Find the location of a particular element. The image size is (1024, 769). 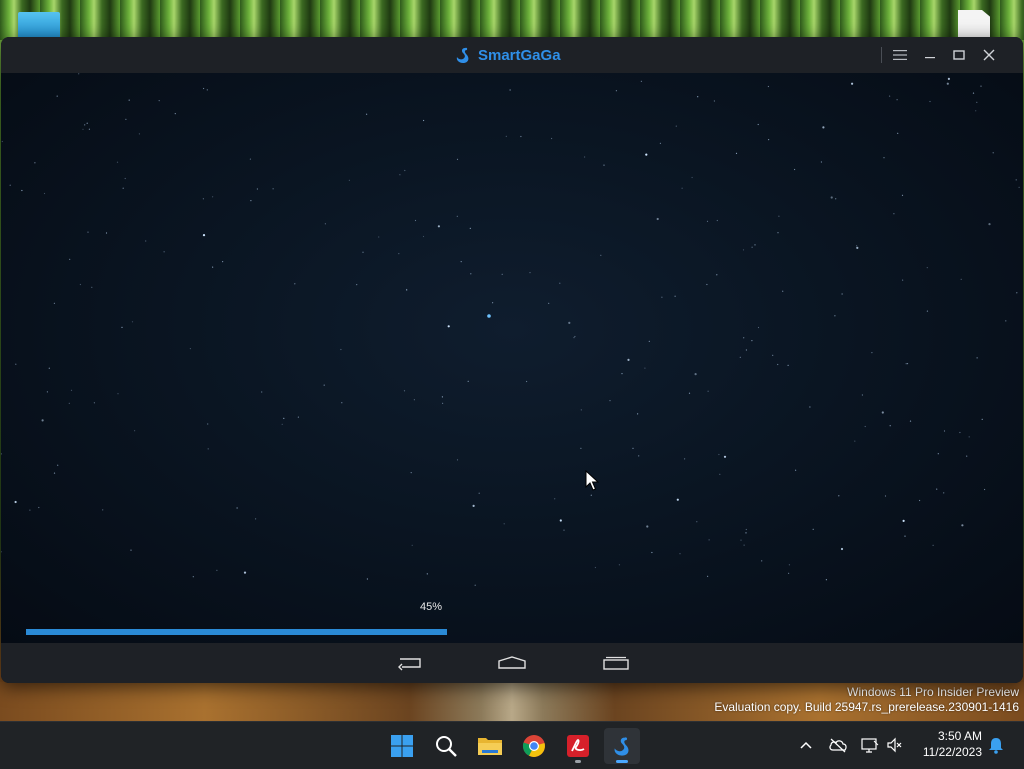

chrome-icon is located at coordinates (533, 746).